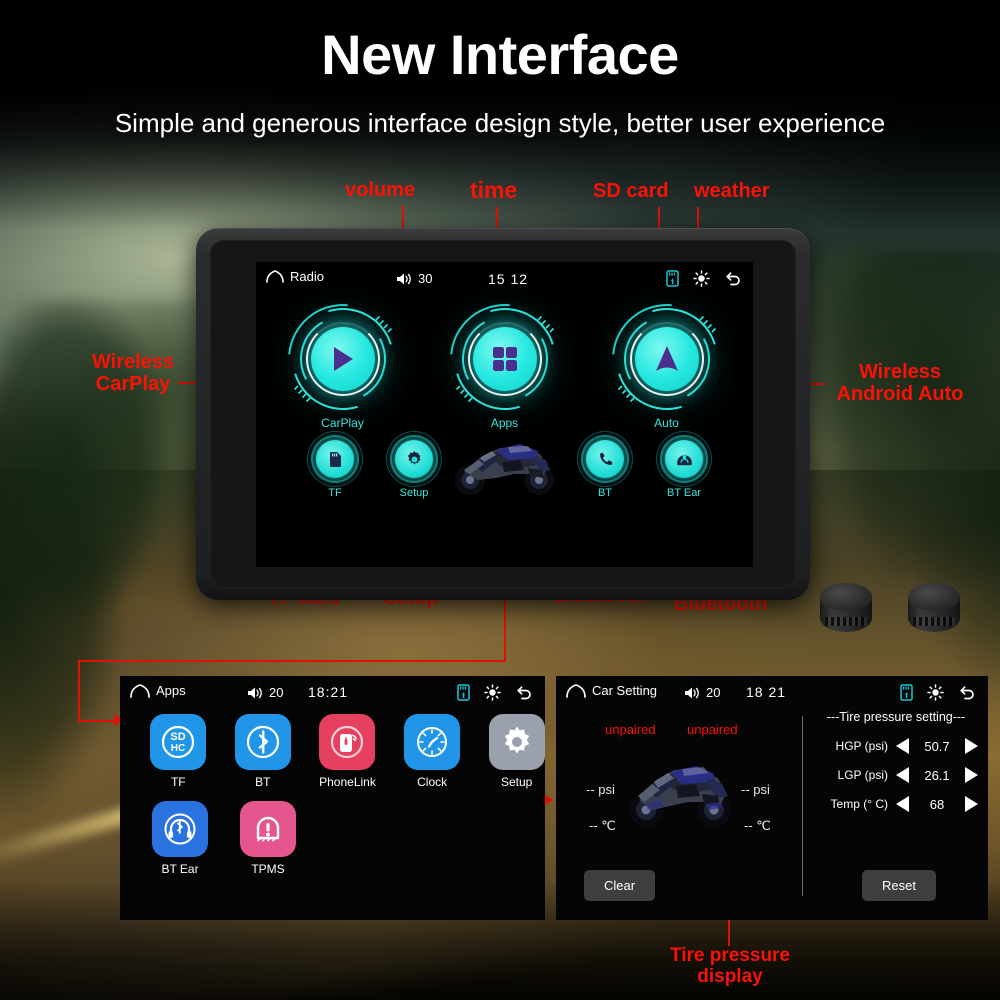 The height and width of the screenshot is (1000, 1000). I want to click on tire-rear-psi: -- psi, so click(755, 789).